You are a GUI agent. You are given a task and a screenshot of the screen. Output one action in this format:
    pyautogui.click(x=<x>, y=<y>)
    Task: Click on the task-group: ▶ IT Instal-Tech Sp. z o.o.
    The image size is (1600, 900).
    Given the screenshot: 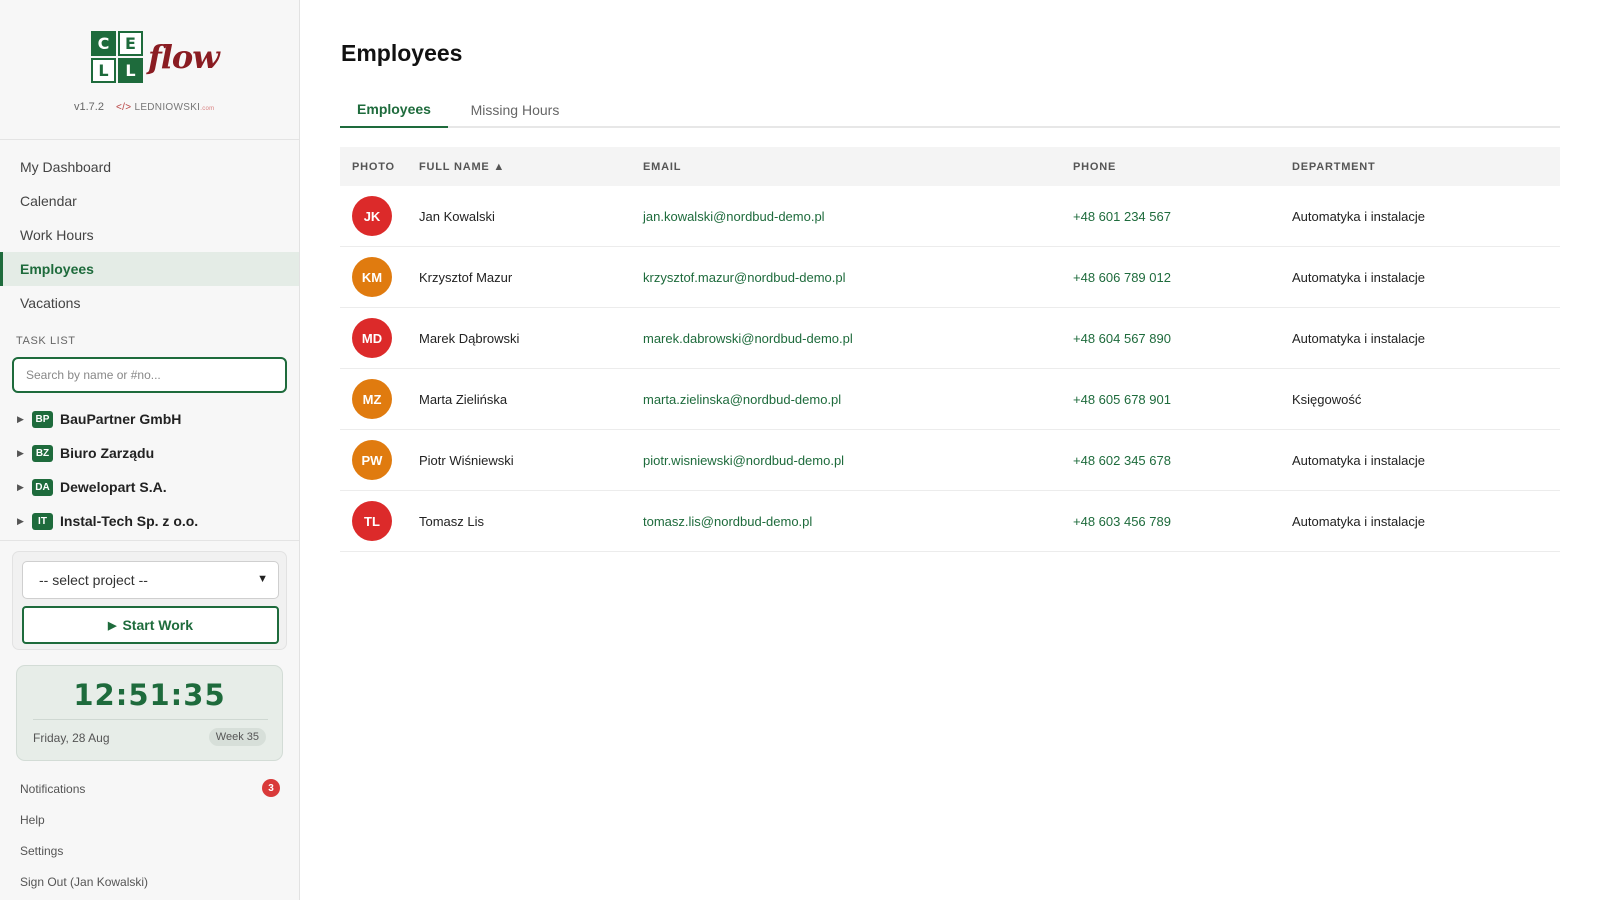 What is the action you would take?
    pyautogui.click(x=149, y=521)
    